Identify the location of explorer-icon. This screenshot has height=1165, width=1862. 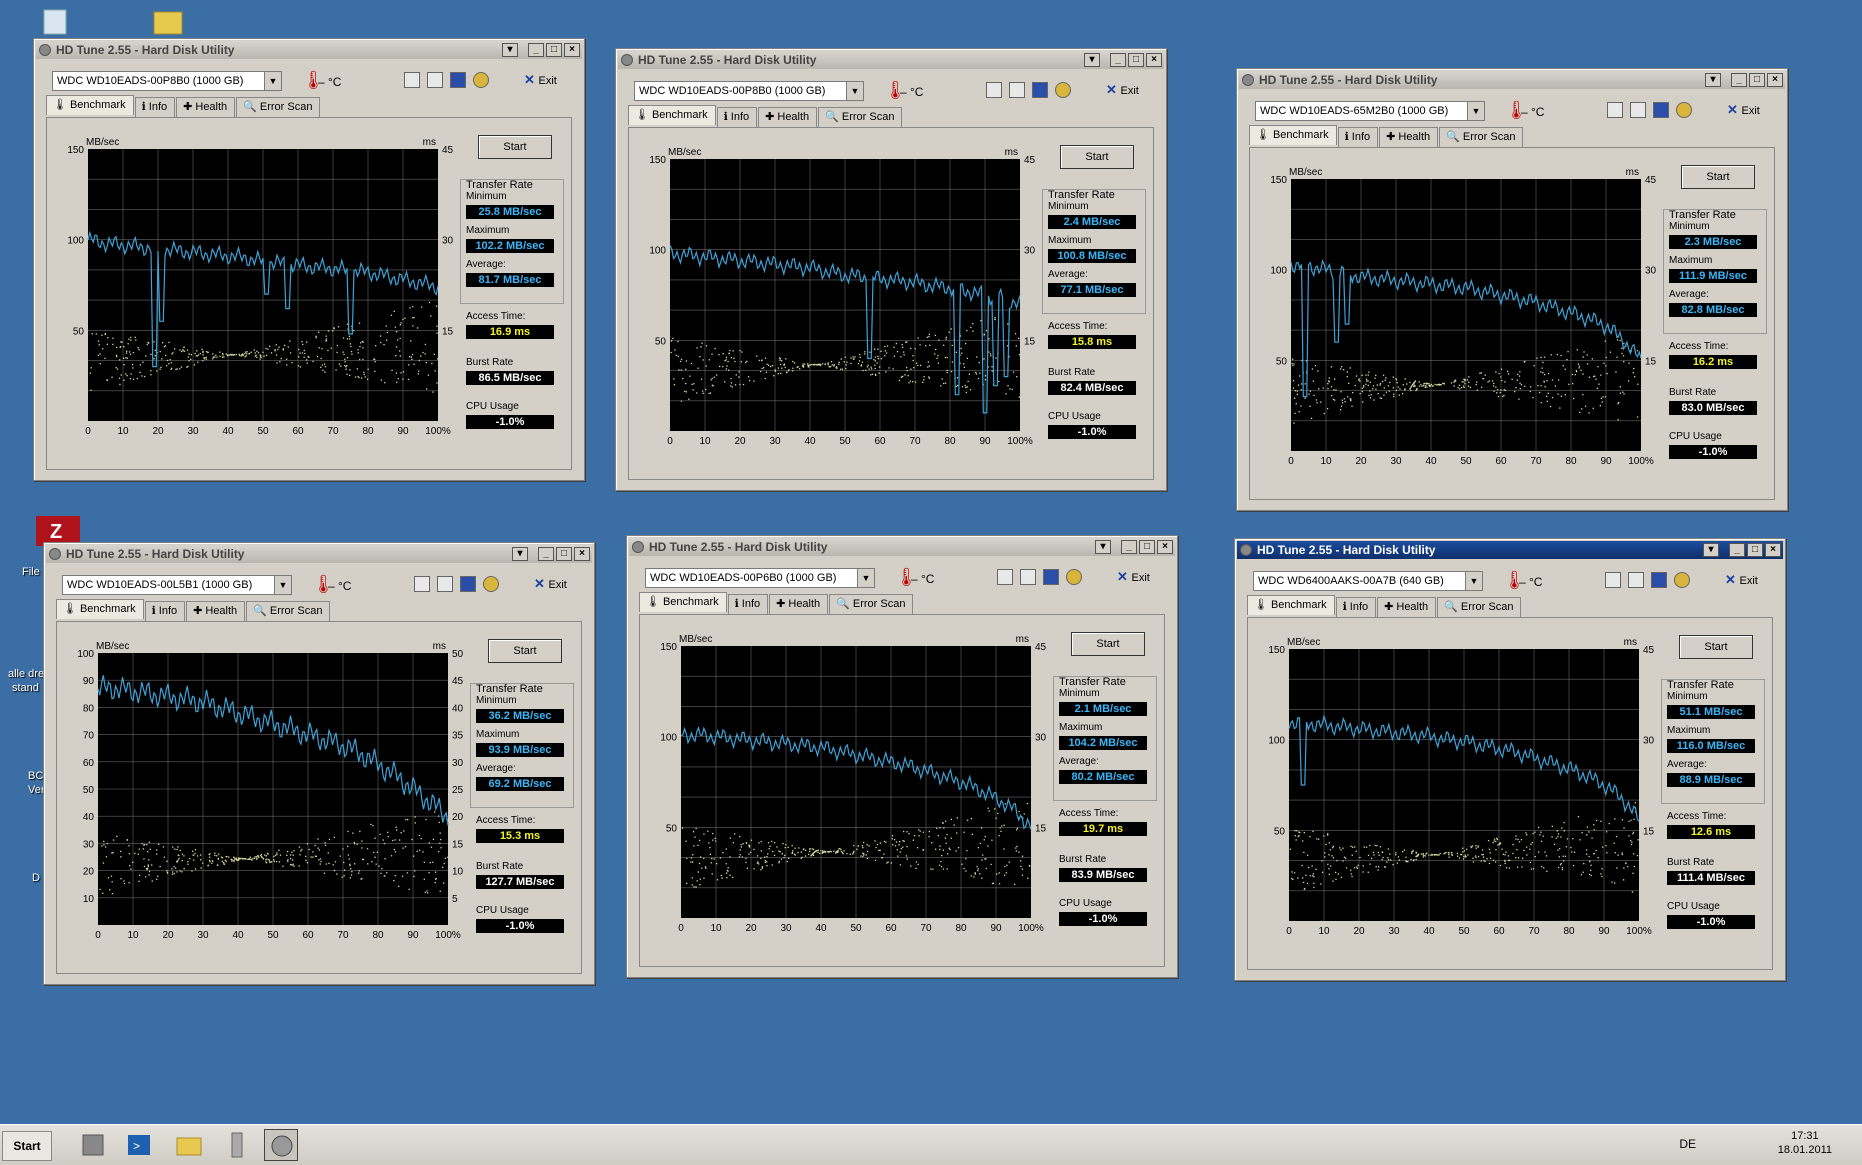
(189, 1145).